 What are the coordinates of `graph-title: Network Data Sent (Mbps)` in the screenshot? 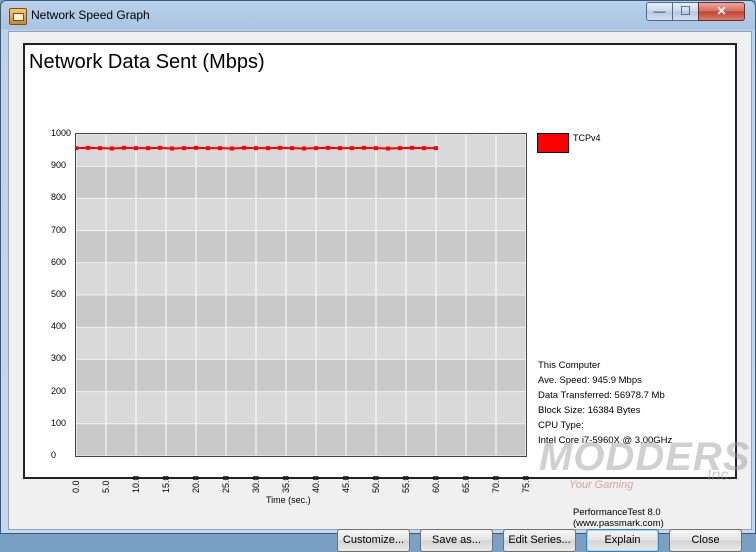 It's located at (147, 62).